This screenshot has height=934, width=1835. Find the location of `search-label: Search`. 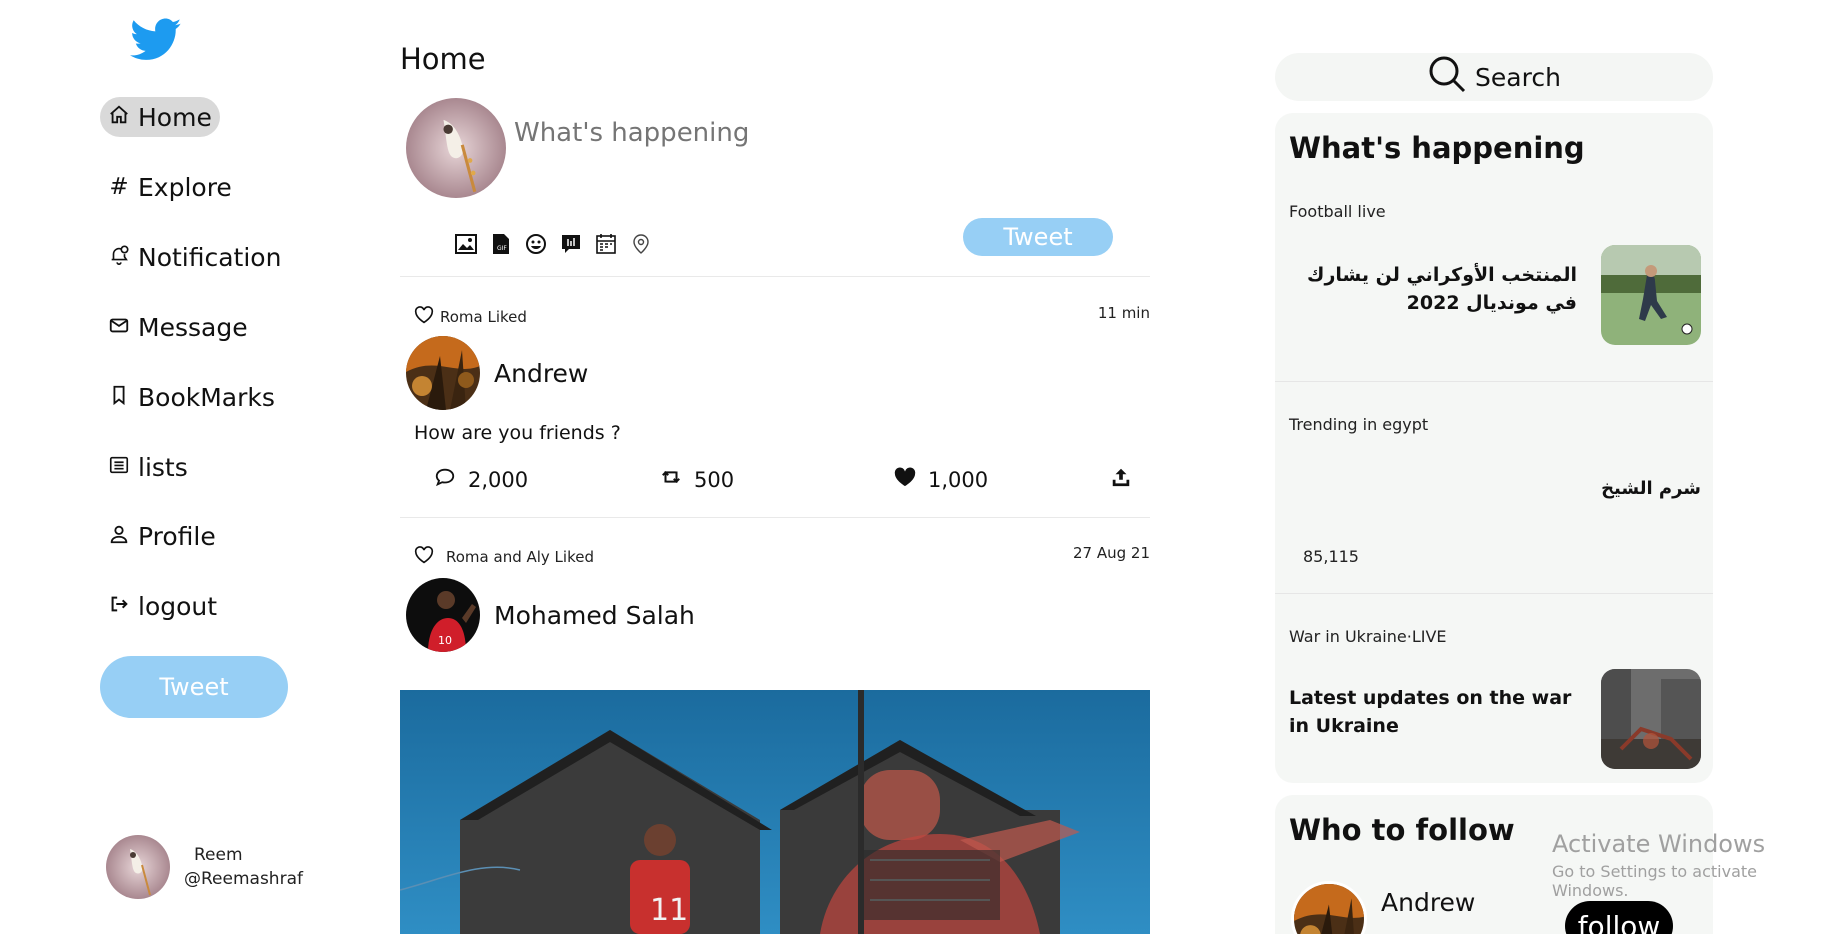

search-label: Search is located at coordinates (1518, 77).